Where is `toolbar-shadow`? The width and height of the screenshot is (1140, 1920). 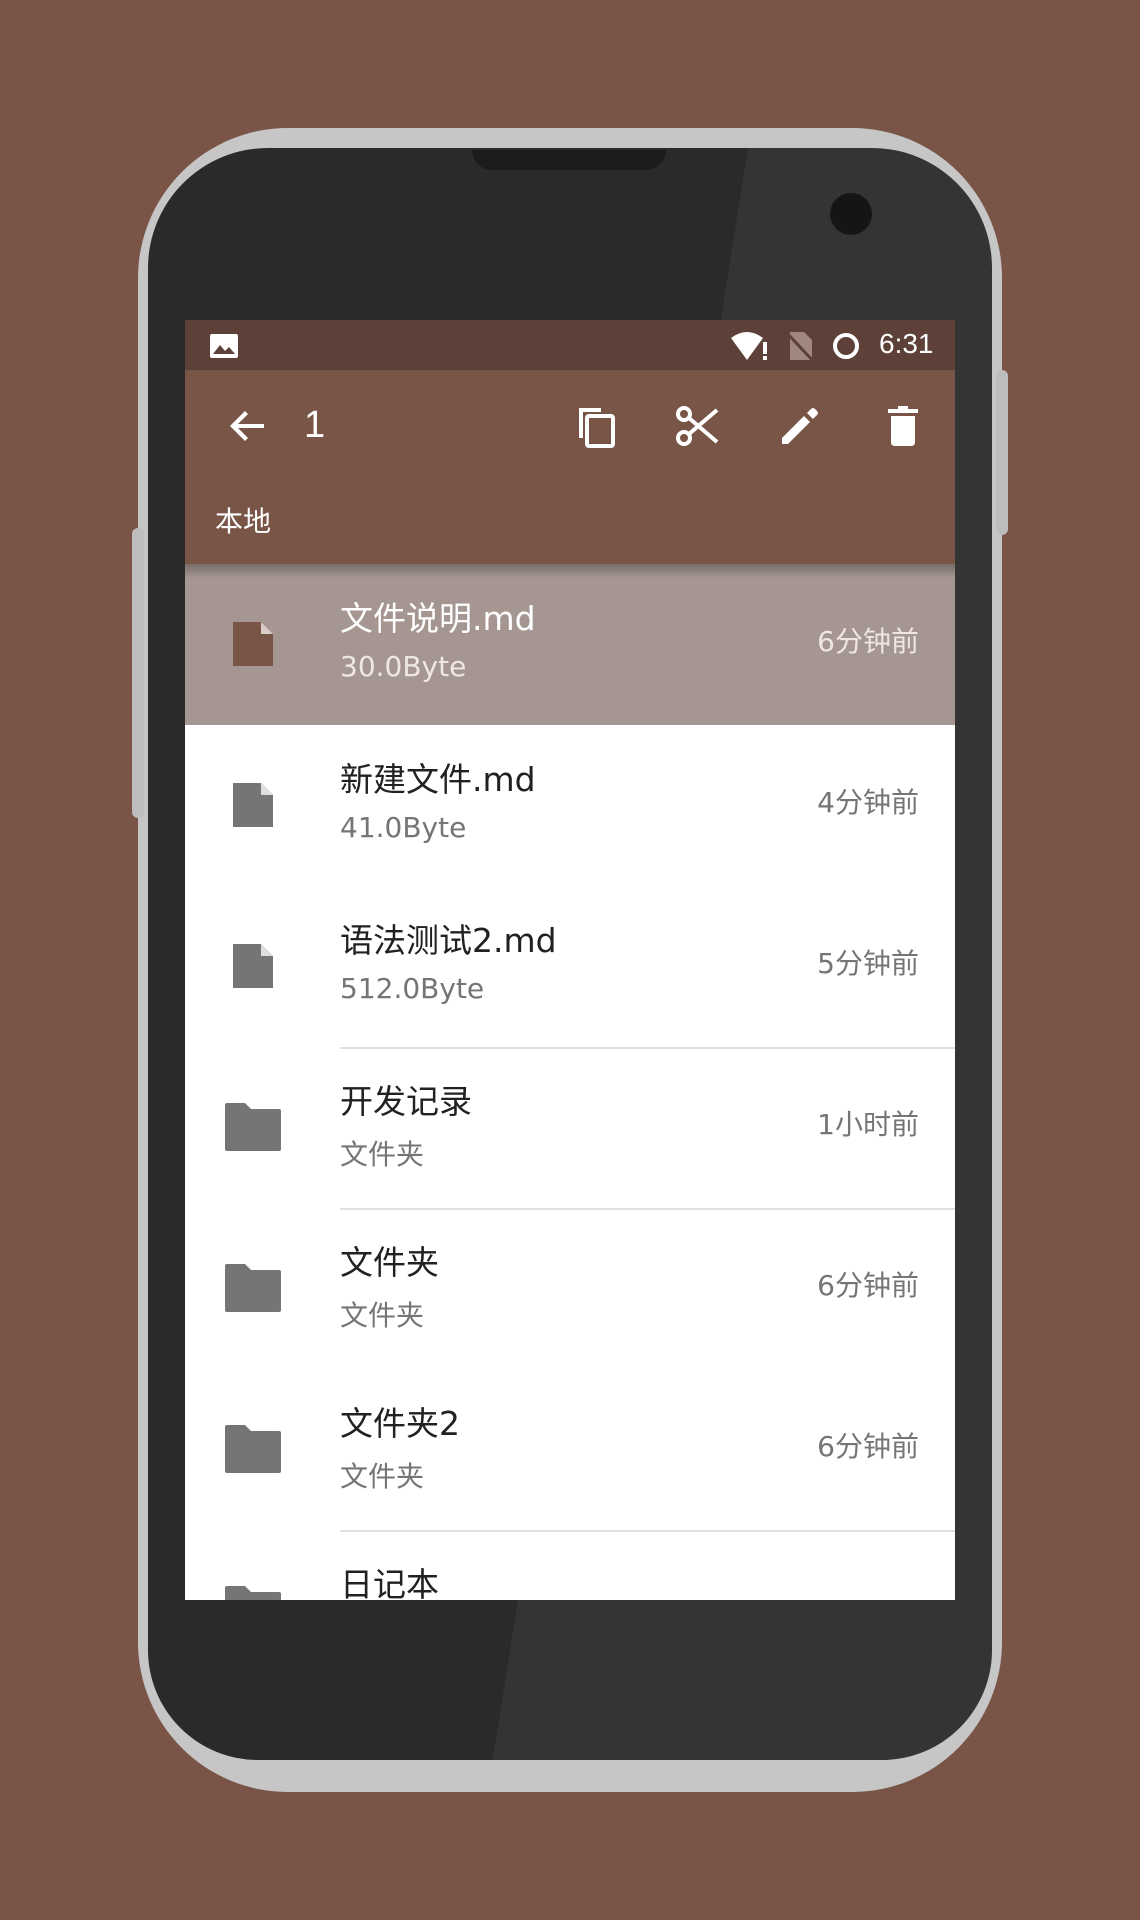 toolbar-shadow is located at coordinates (570, 571).